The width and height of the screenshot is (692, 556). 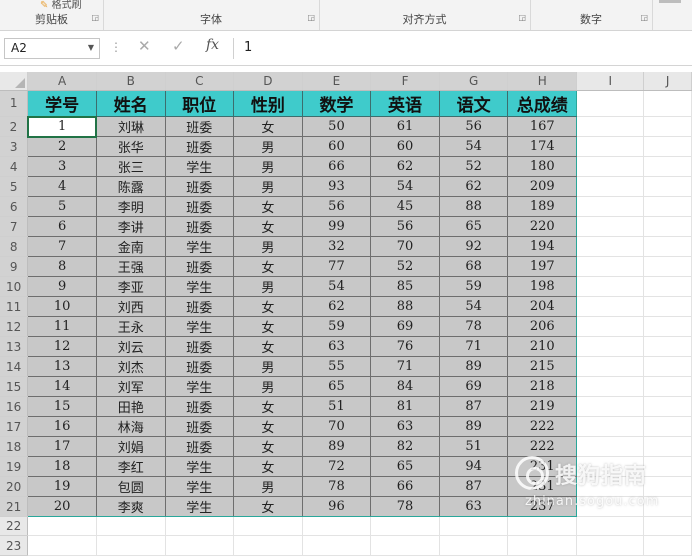 I want to click on cell-f11: 88, so click(x=405, y=306).